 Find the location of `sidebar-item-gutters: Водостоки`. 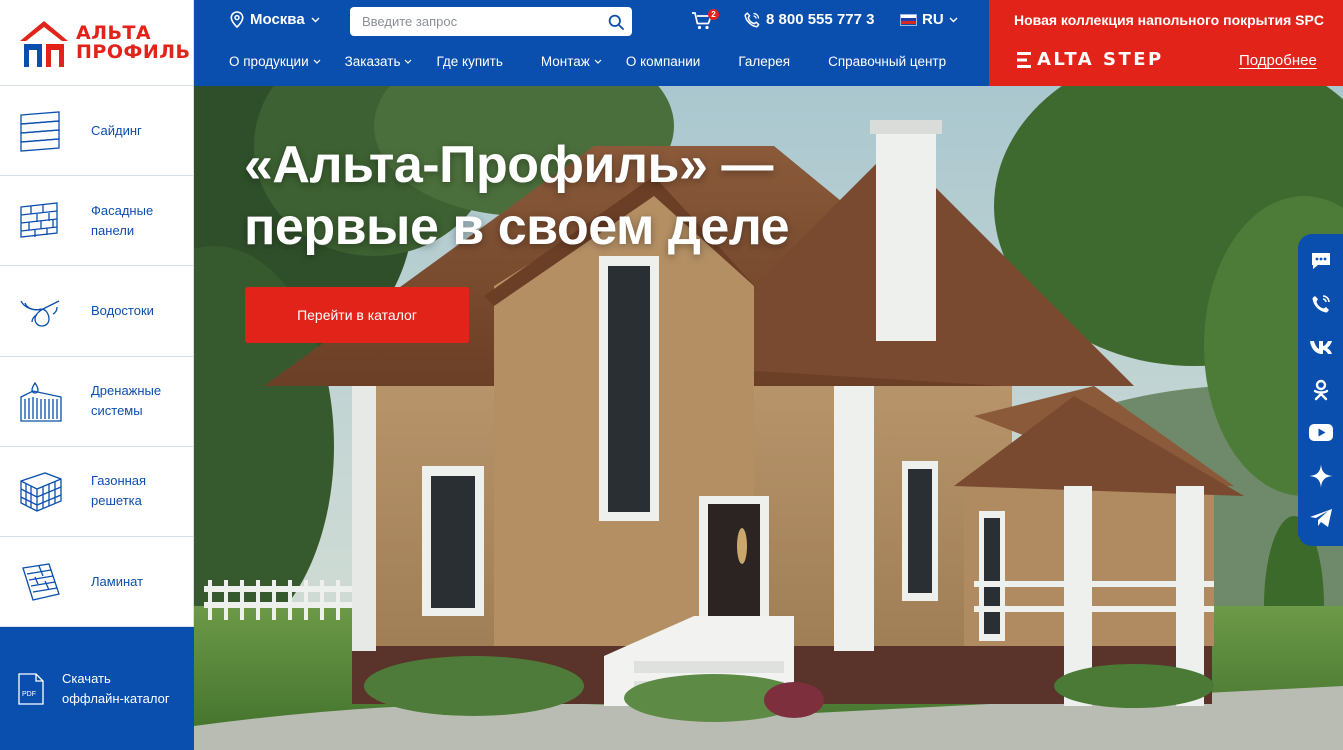

sidebar-item-gutters: Водостоки is located at coordinates (96, 311).